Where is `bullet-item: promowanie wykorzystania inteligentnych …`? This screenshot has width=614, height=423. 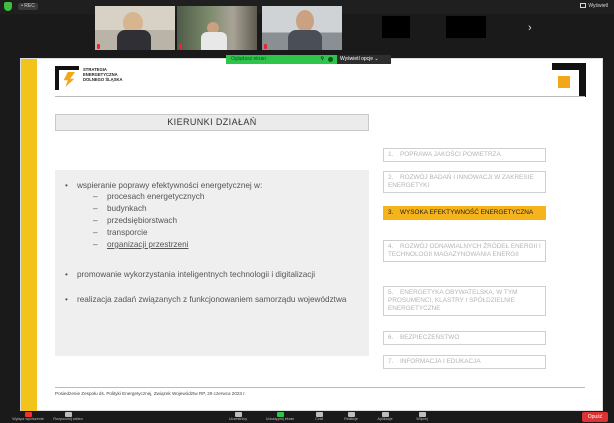
bullet-item: promowanie wykorzystania inteligentnych … is located at coordinates (212, 274).